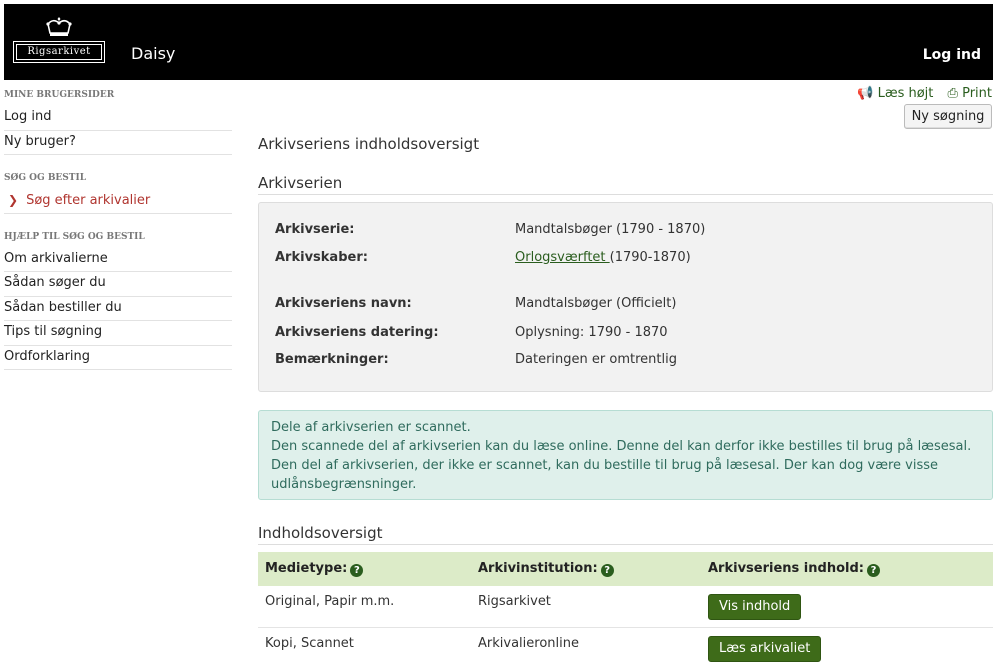 Image resolution: width=1000 pixels, height=668 pixels. I want to click on sidebar-heading-help: Hjælp til søg og bestil, so click(74, 236).